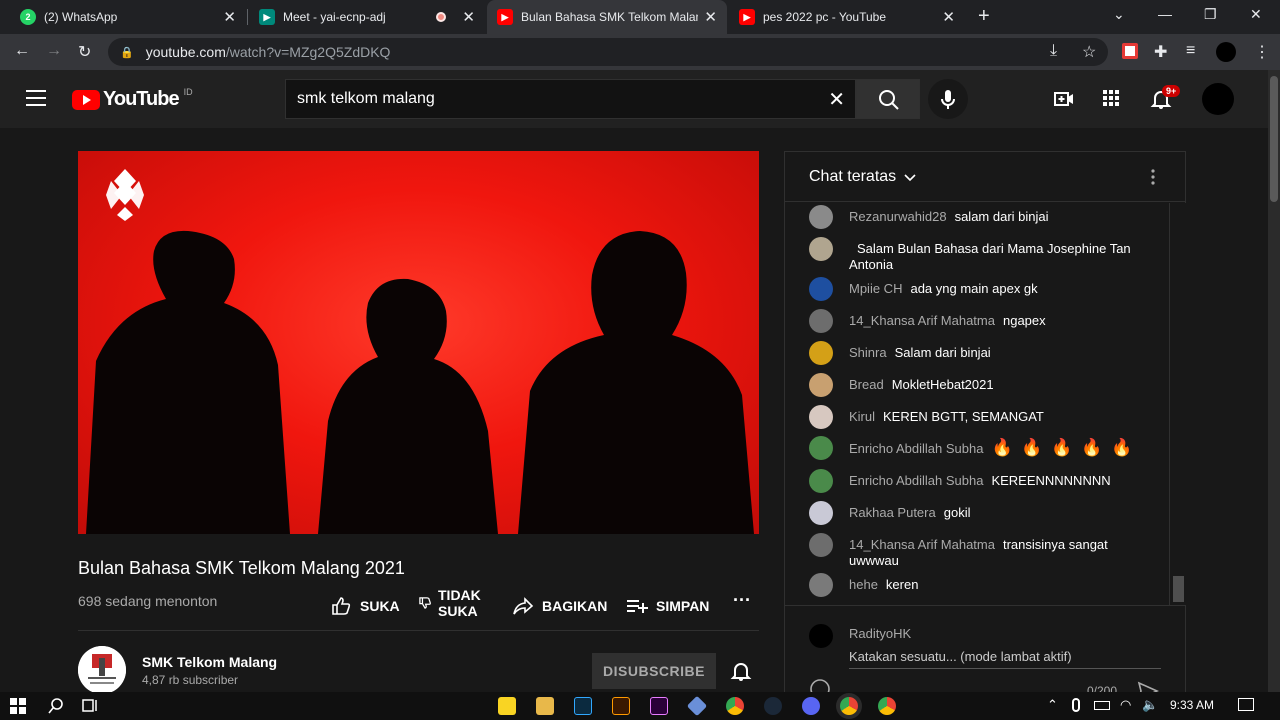  I want to click on illustrator-icon, so click(621, 706).